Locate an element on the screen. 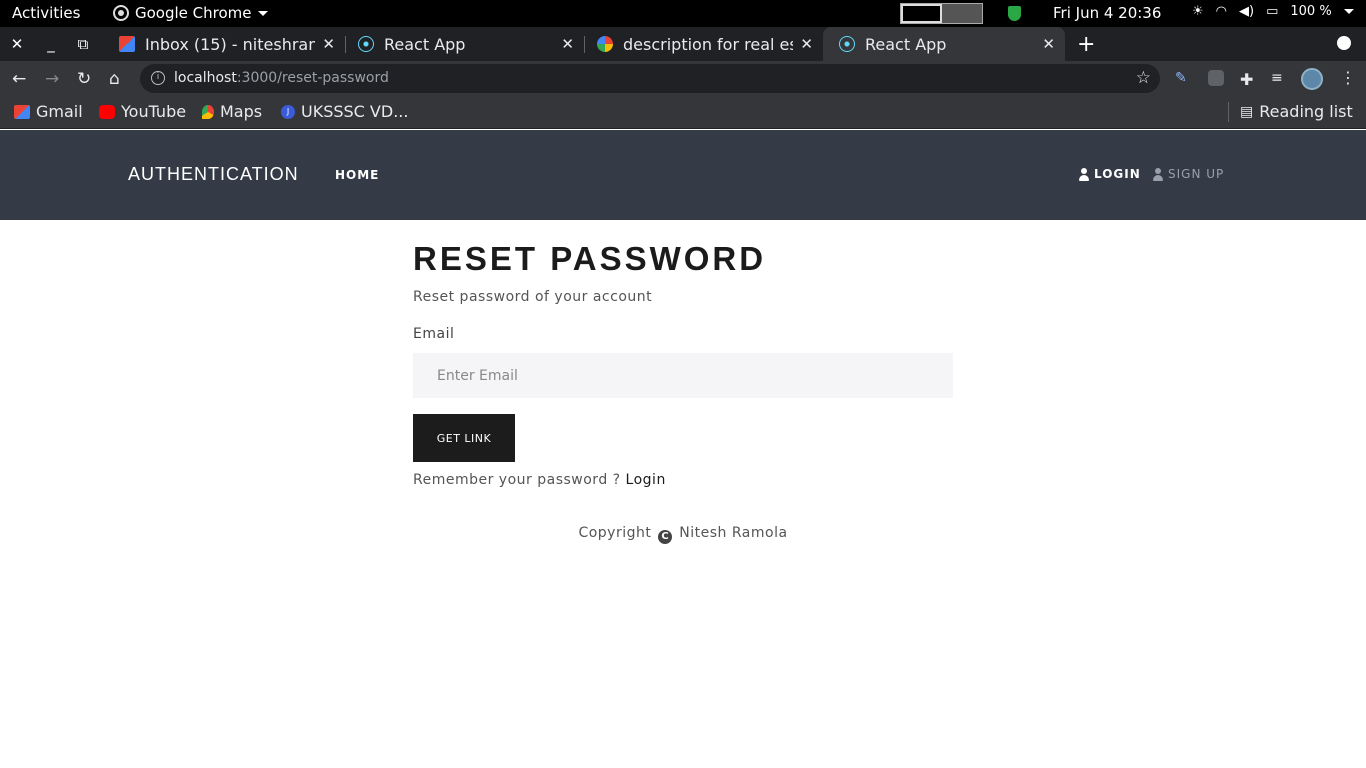 The image size is (1366, 768). bookmark-maps: Maps is located at coordinates (232, 111).